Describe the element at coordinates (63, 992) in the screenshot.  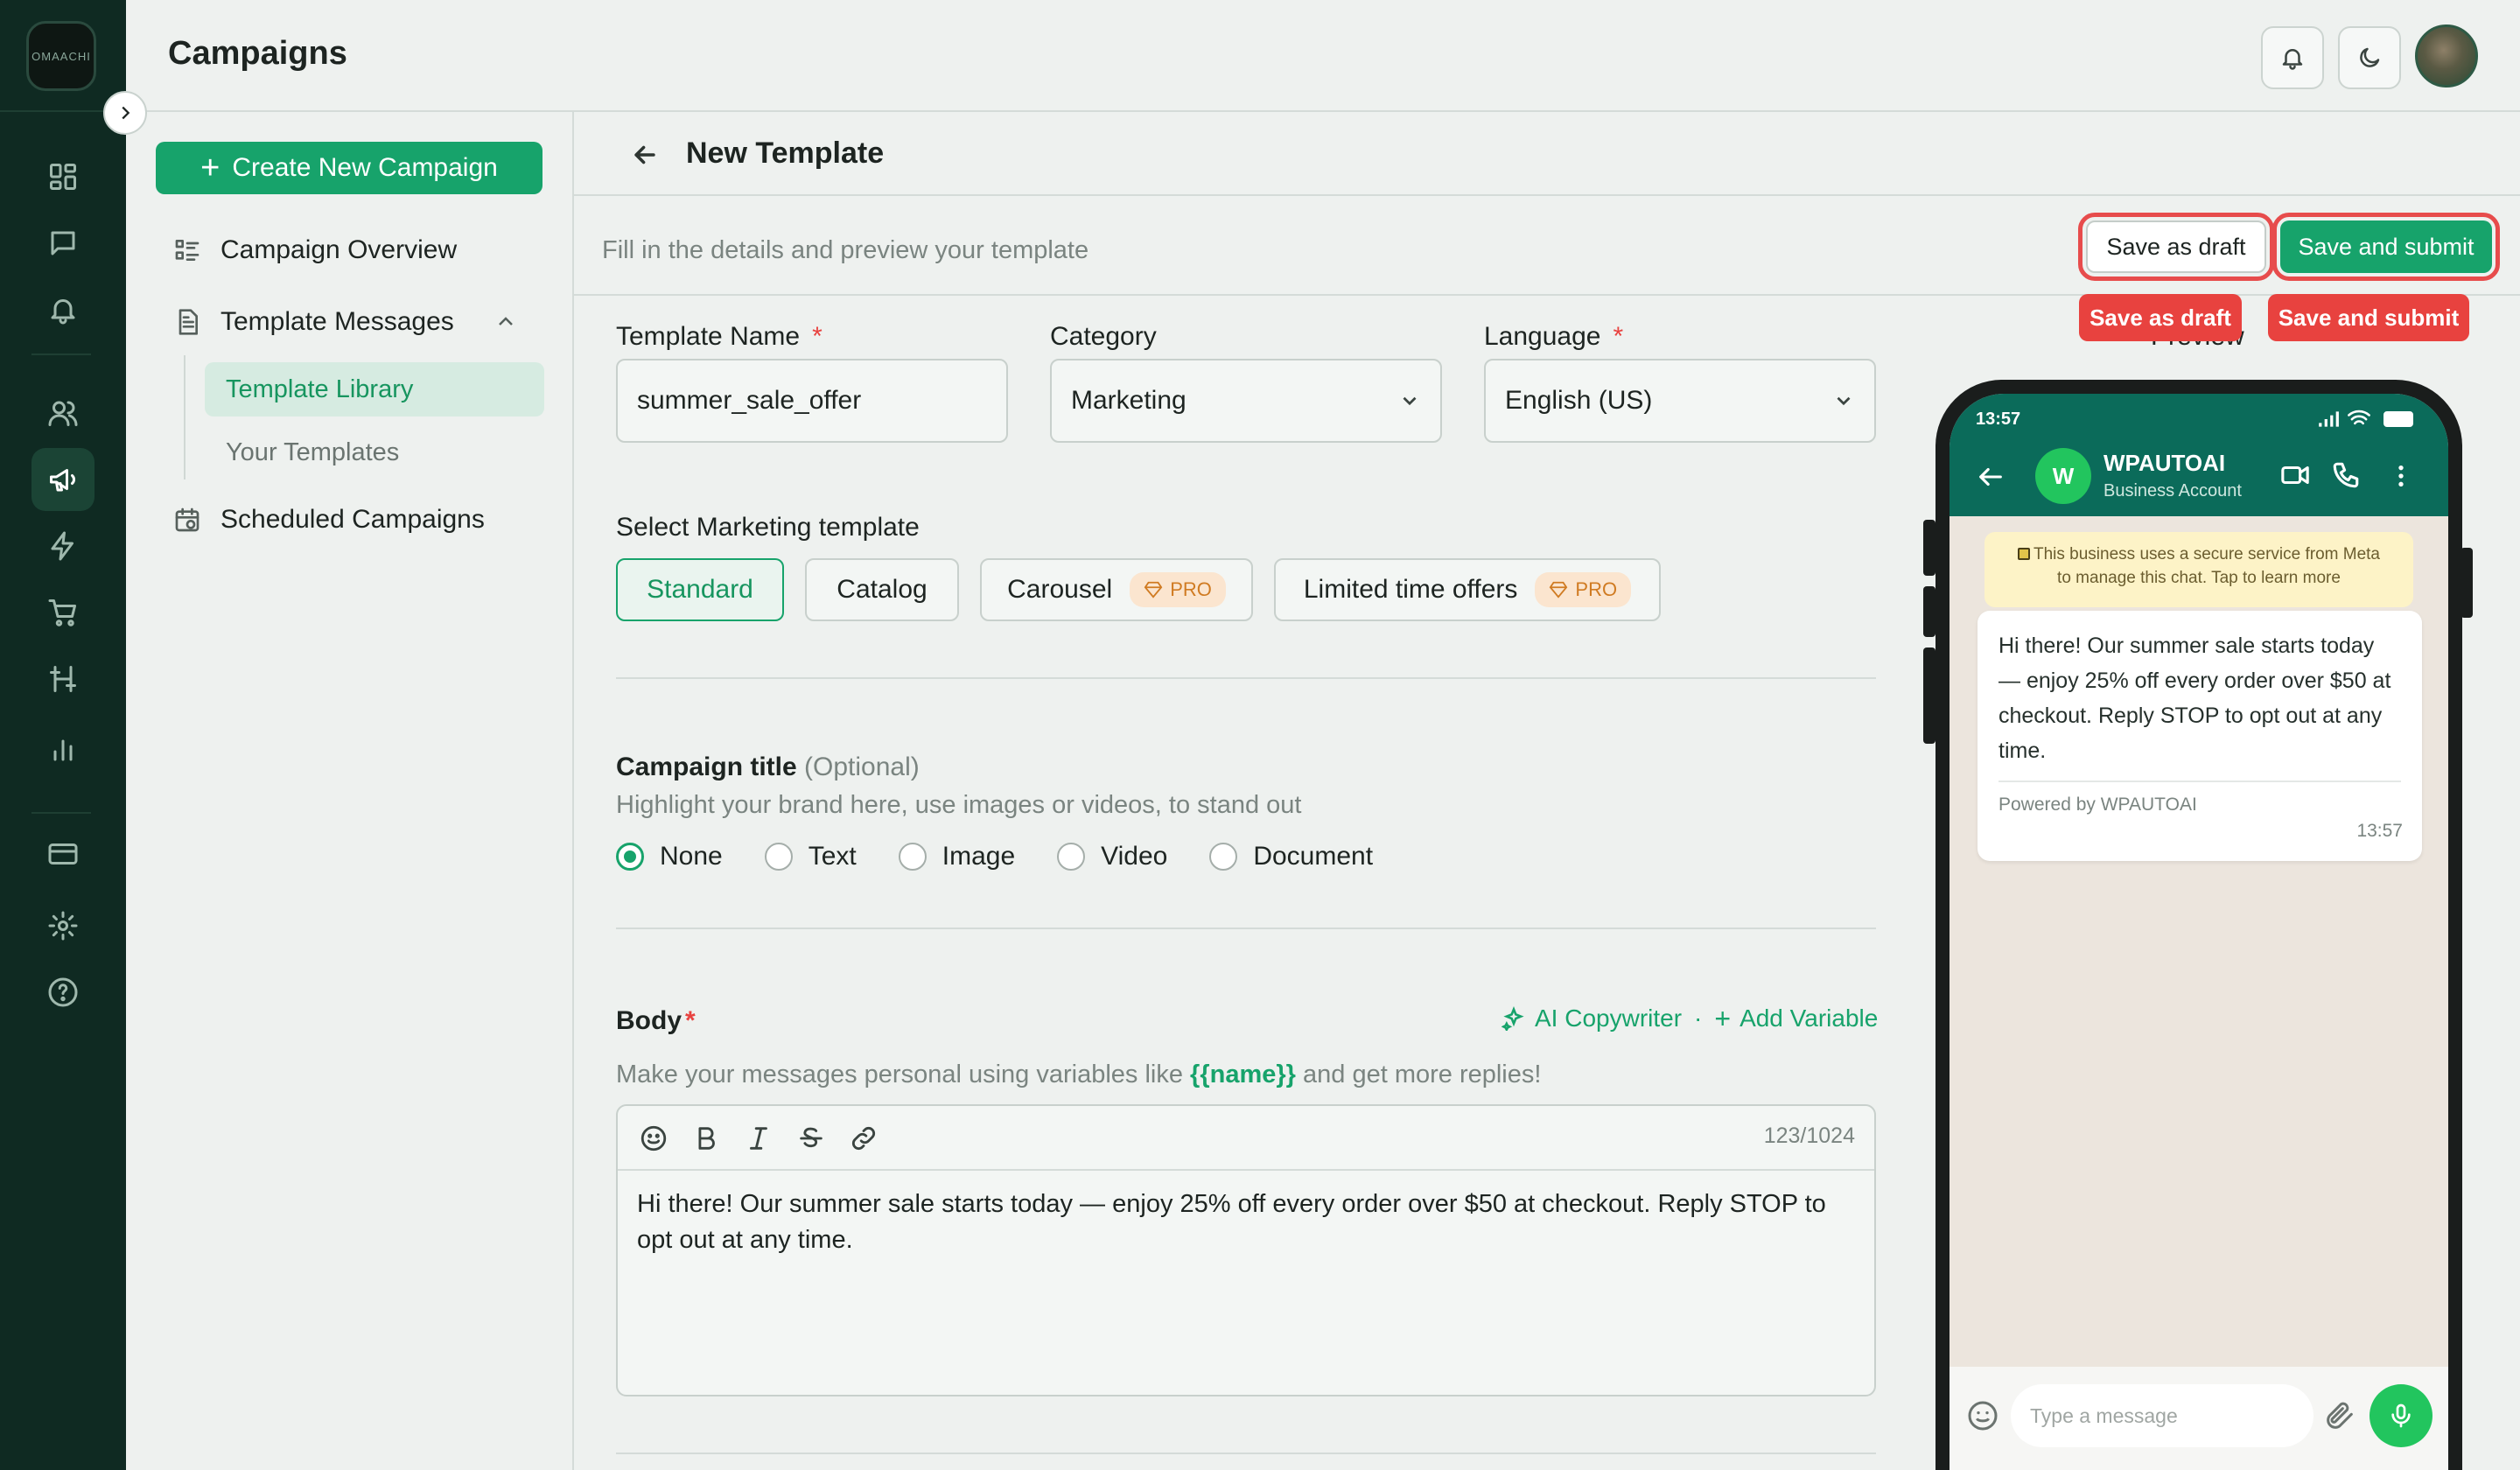
I see `rail-help` at that location.